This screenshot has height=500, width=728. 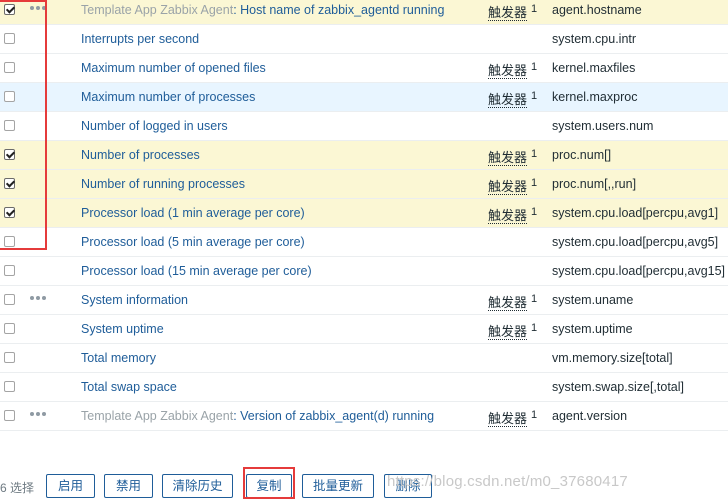 I want to click on item-key: proc.num[], so click(x=582, y=155).